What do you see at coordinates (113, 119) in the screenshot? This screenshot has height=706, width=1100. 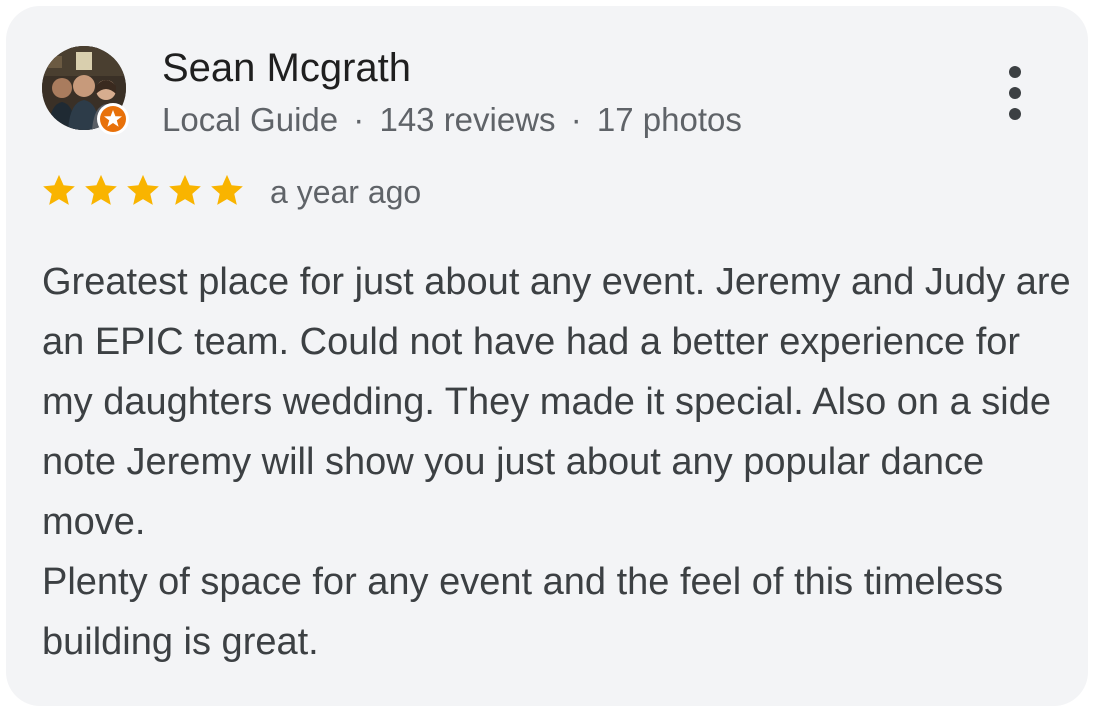 I see `local-guide-badge-icon` at bounding box center [113, 119].